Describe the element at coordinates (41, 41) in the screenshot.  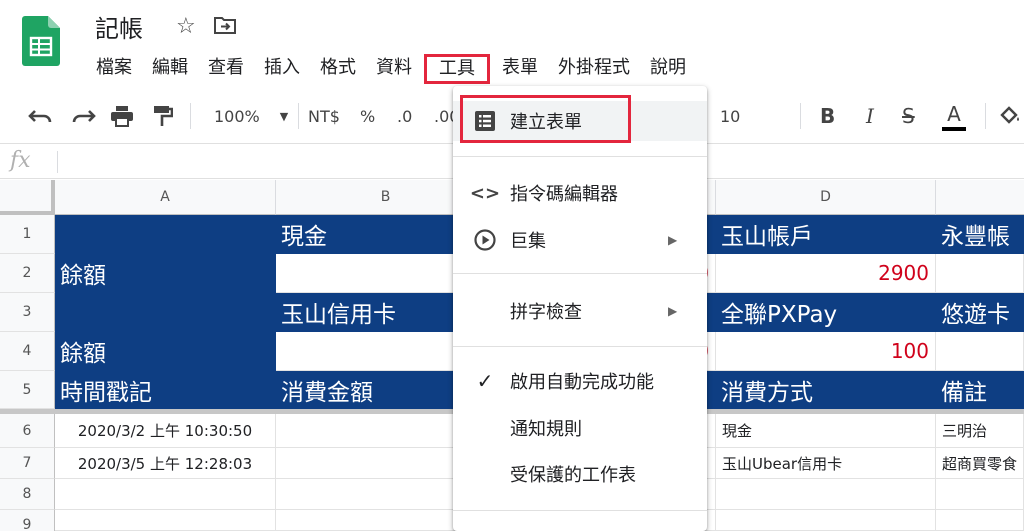
I see `sheets-logo` at that location.